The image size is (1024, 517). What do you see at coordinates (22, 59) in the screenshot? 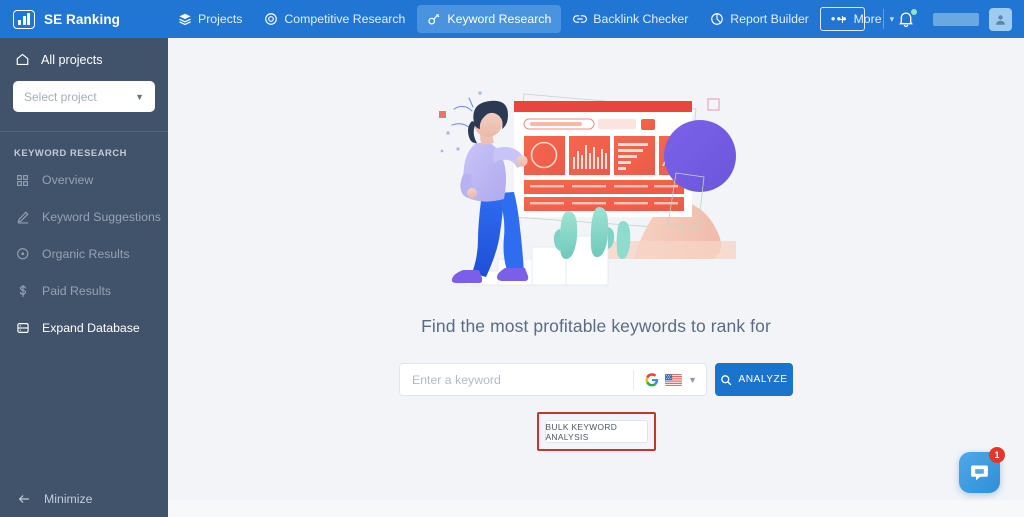
I see `home-icon` at bounding box center [22, 59].